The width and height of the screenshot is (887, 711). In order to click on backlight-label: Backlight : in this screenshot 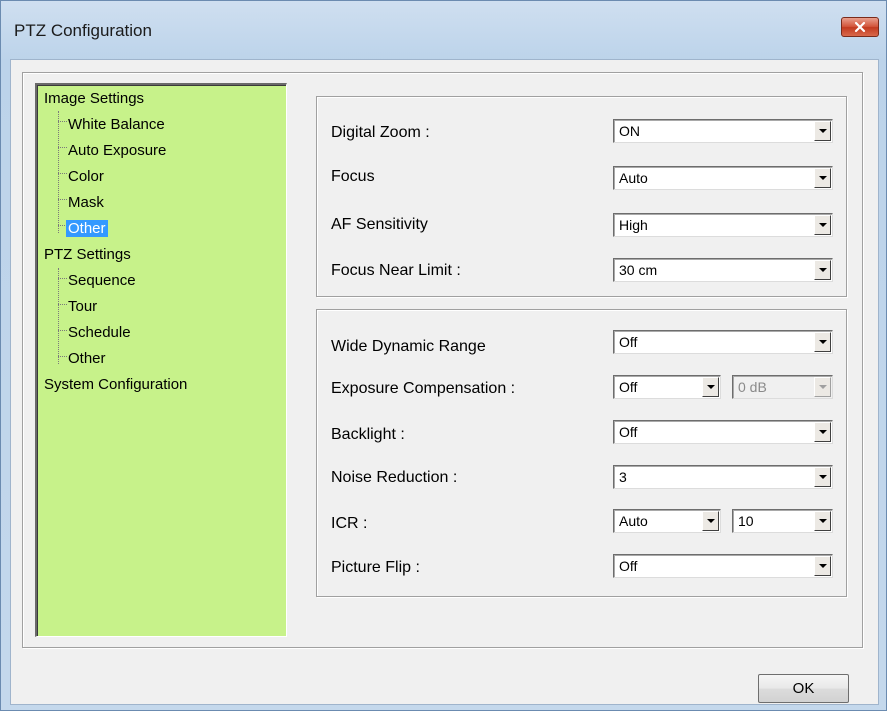, I will do `click(368, 434)`.